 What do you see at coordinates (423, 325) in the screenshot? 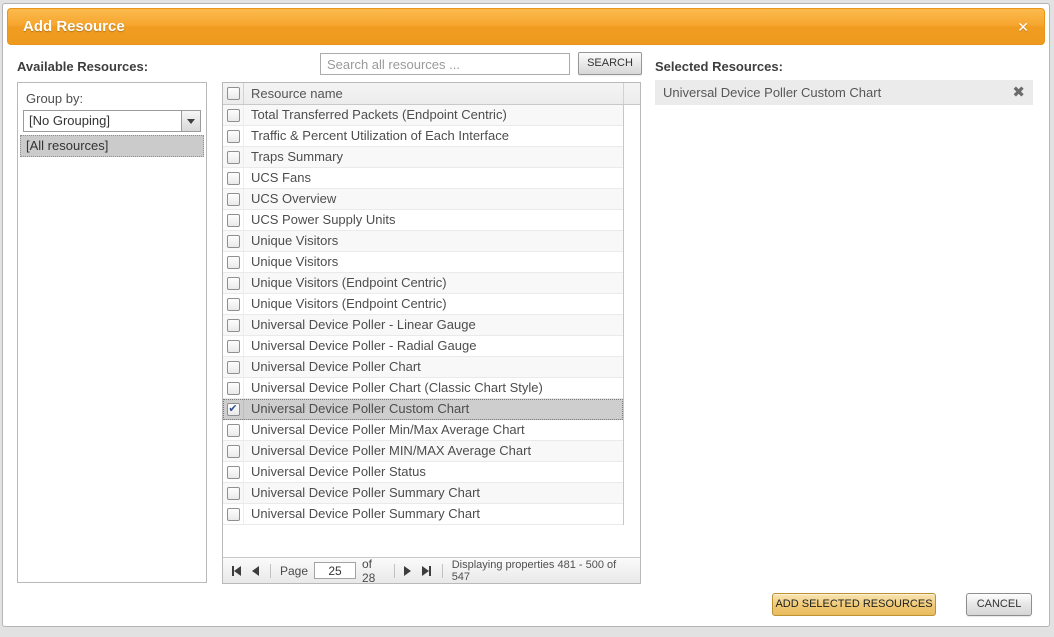
I see `table-row: Universal Device Poller - Linear Gauge` at bounding box center [423, 325].